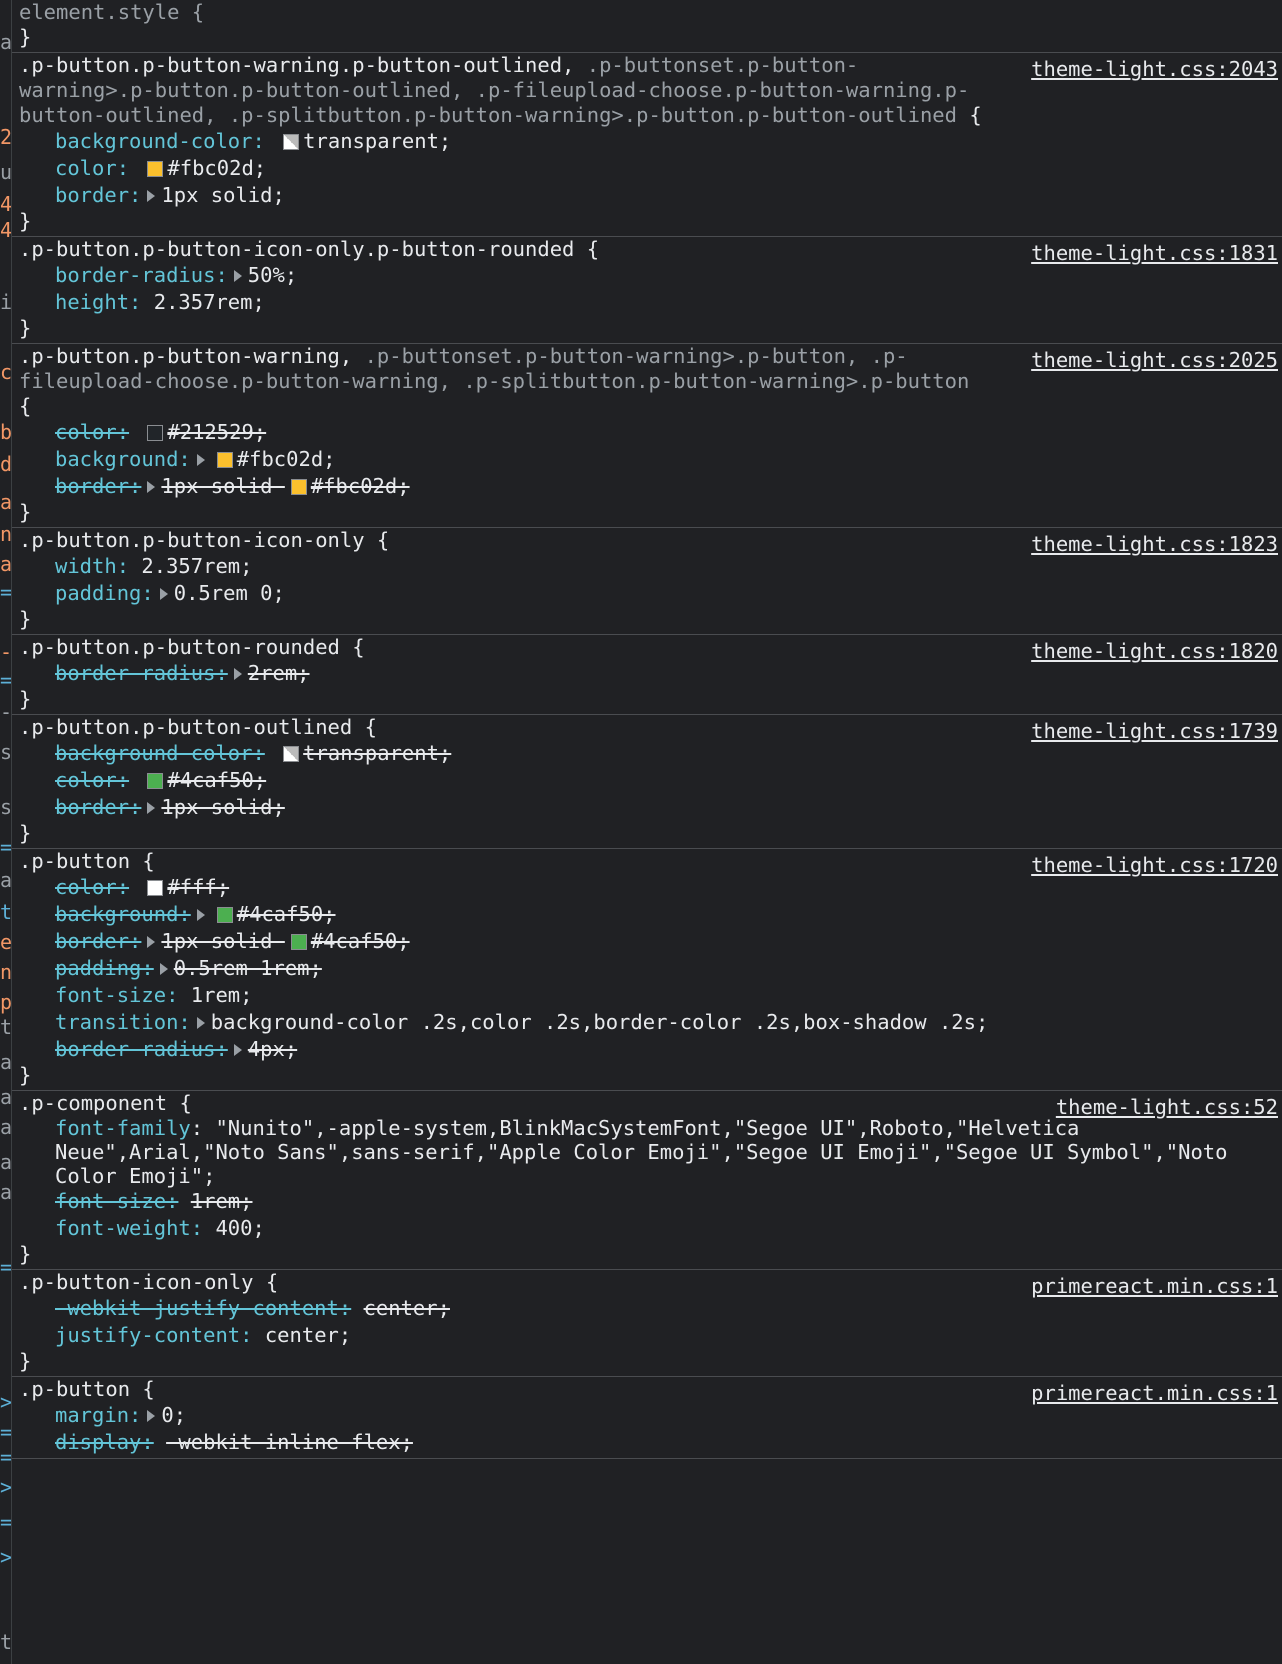 This screenshot has width=1282, height=1664. Describe the element at coordinates (98, 302) in the screenshot. I see `property-name: height:` at that location.